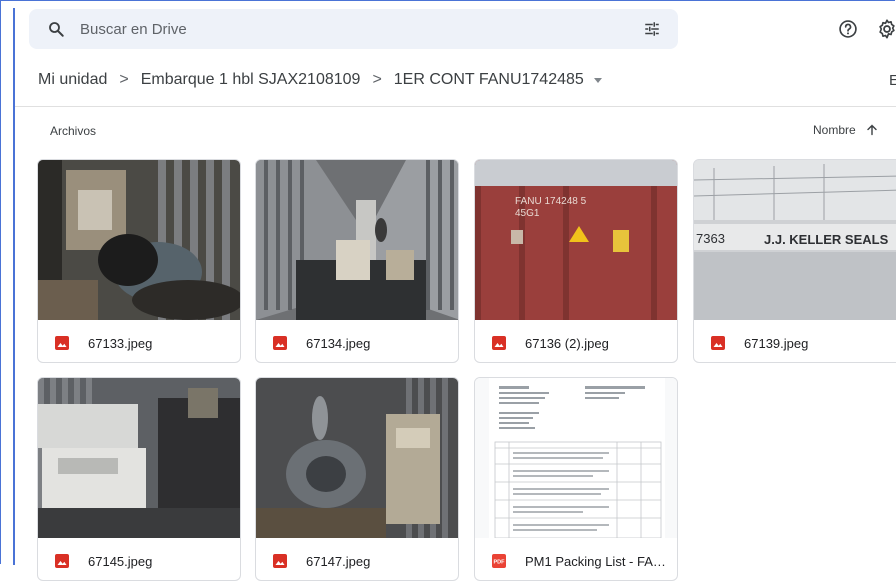  I want to click on file-thumbnail: 7363 J.J. KELLER SEALS, so click(795, 240).